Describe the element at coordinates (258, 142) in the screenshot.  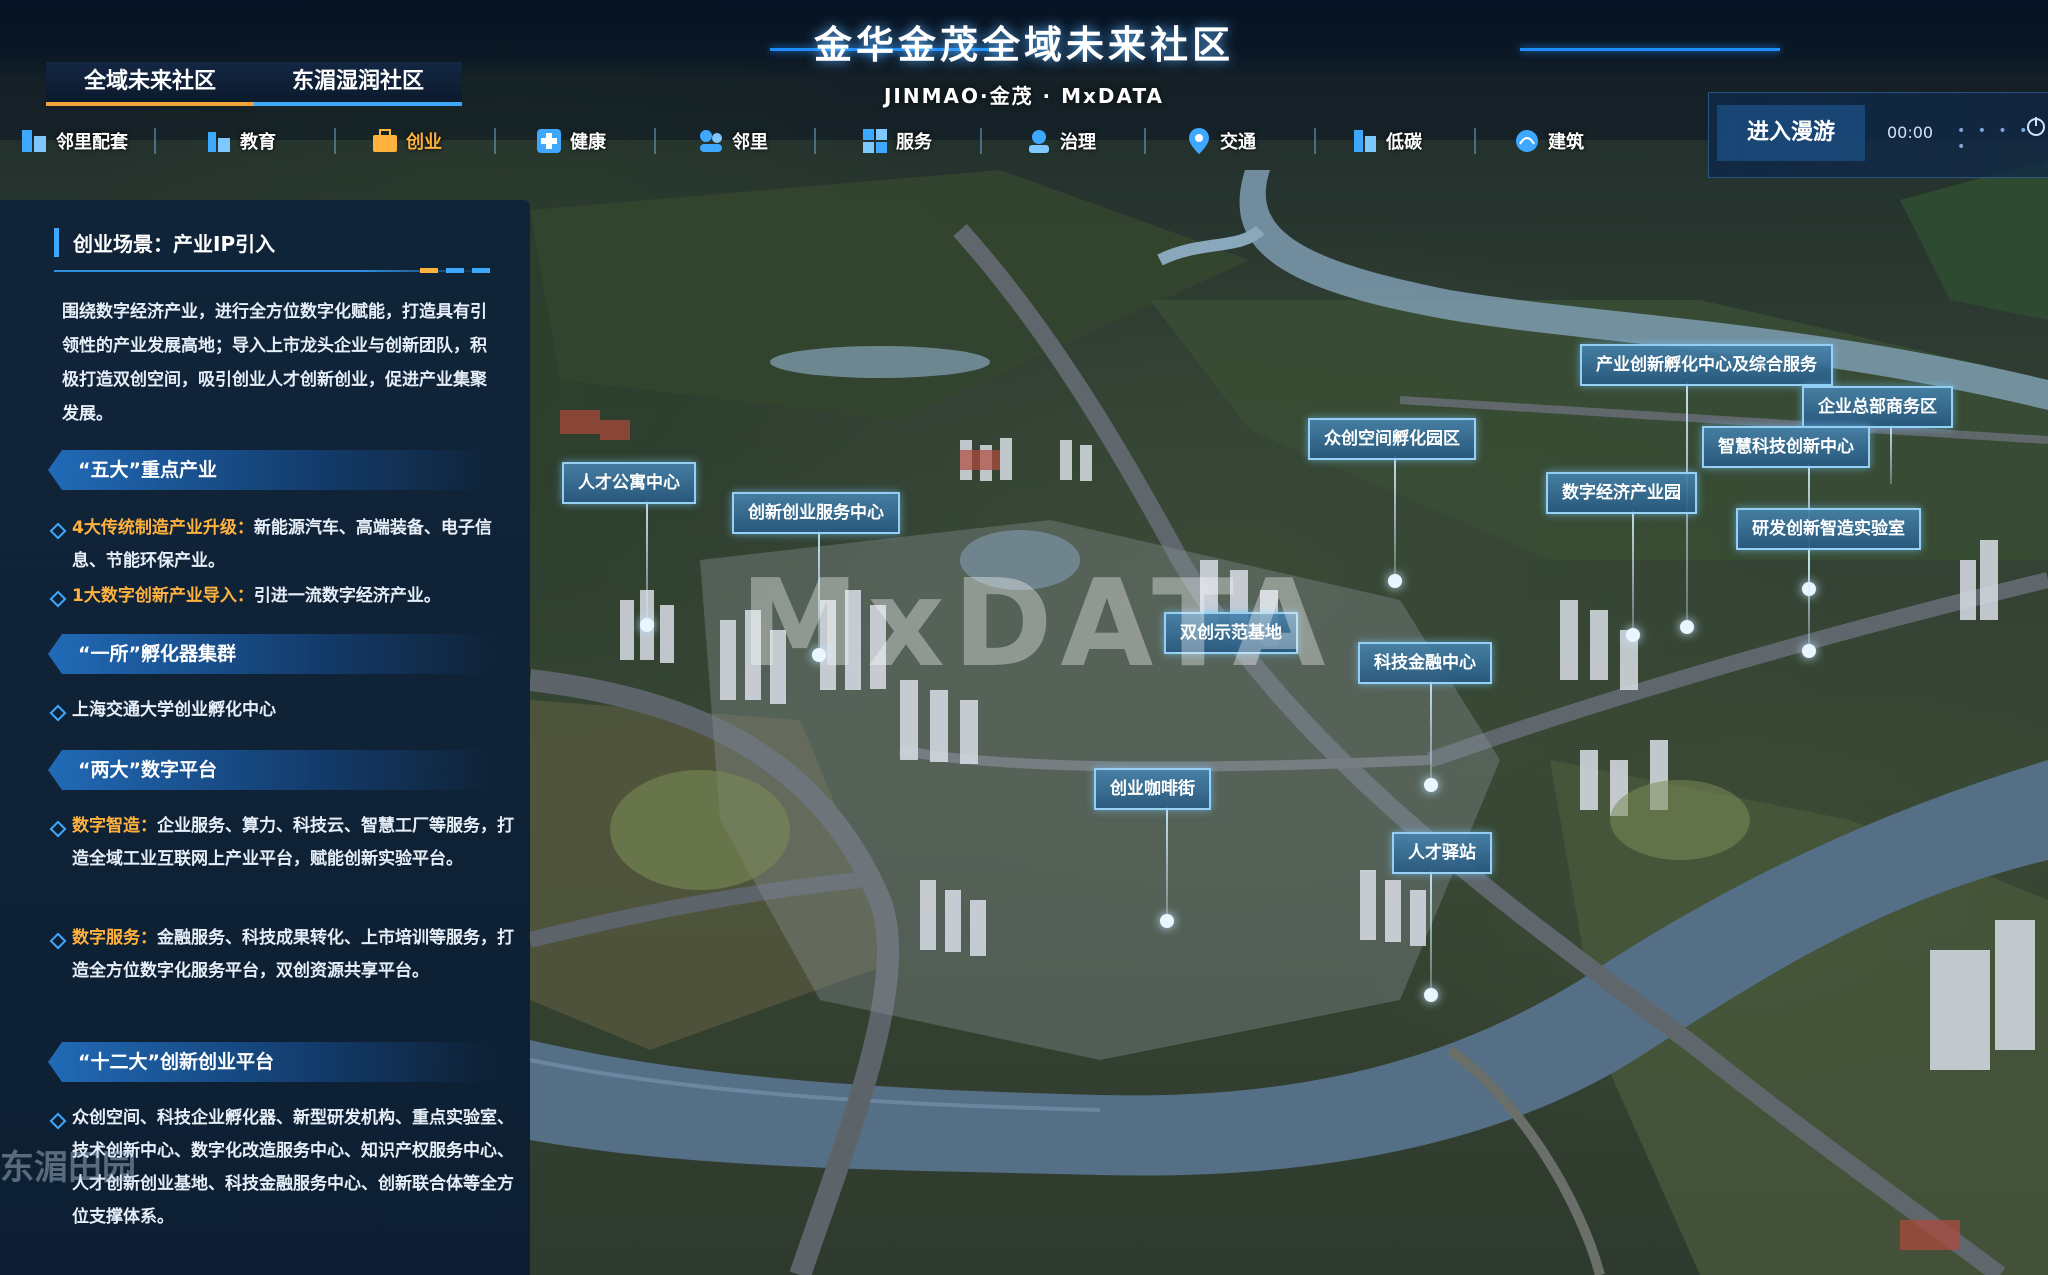
I see `nav-label: 教育` at that location.